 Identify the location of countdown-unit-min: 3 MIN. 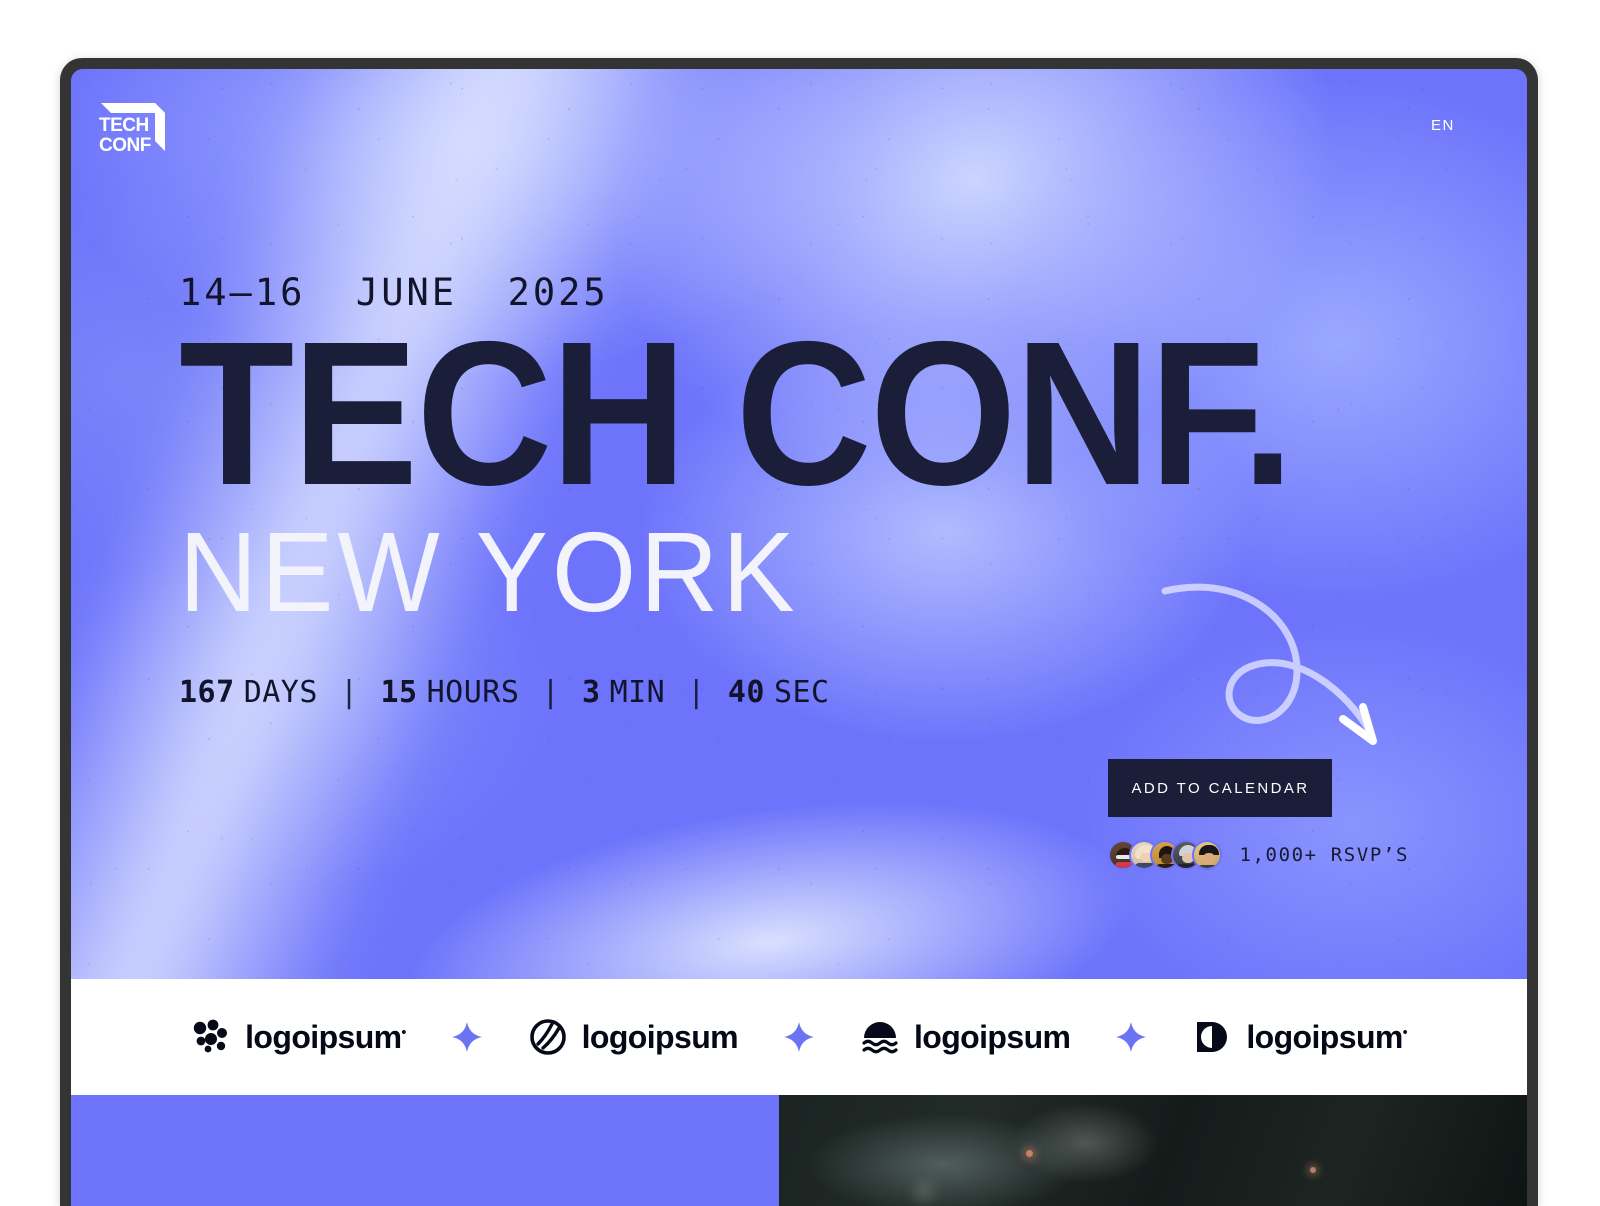
(623, 692).